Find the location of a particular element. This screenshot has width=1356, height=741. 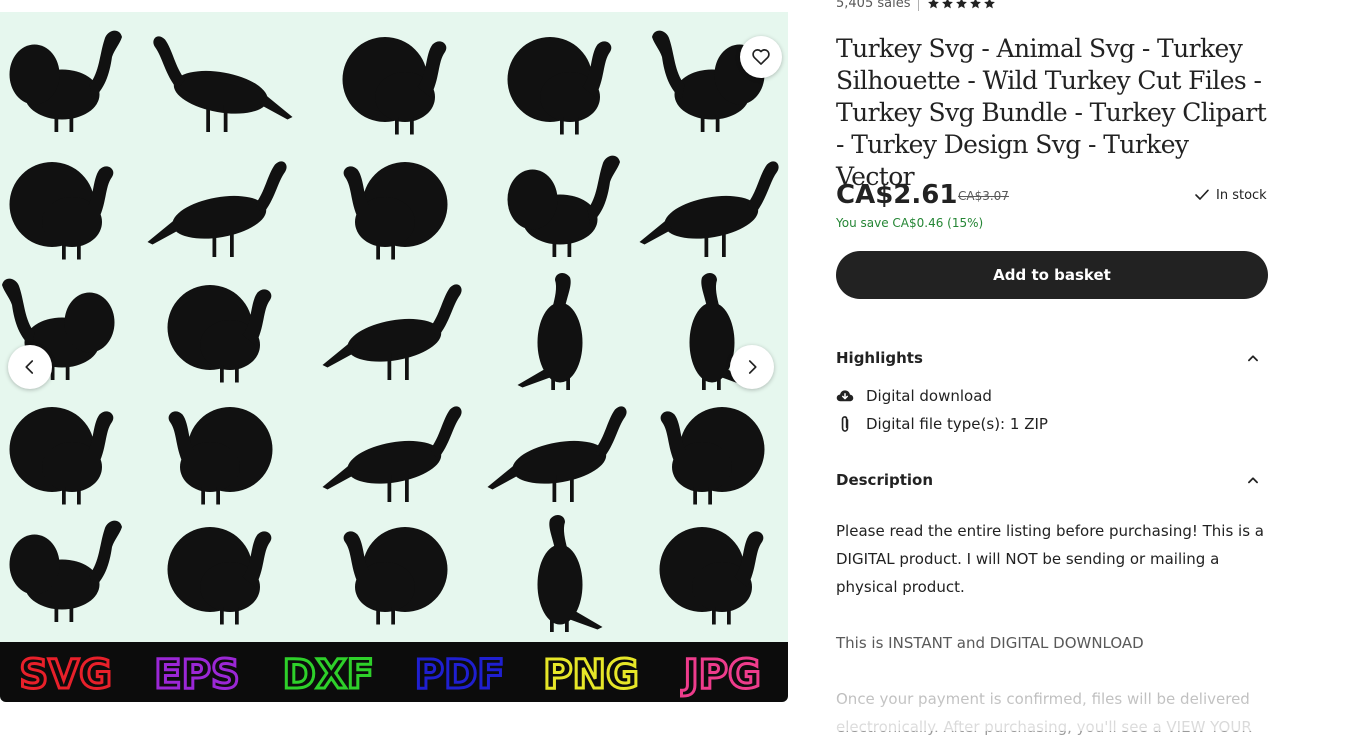

highlight-text: Digital file type(s): 1 ZIP is located at coordinates (957, 424).